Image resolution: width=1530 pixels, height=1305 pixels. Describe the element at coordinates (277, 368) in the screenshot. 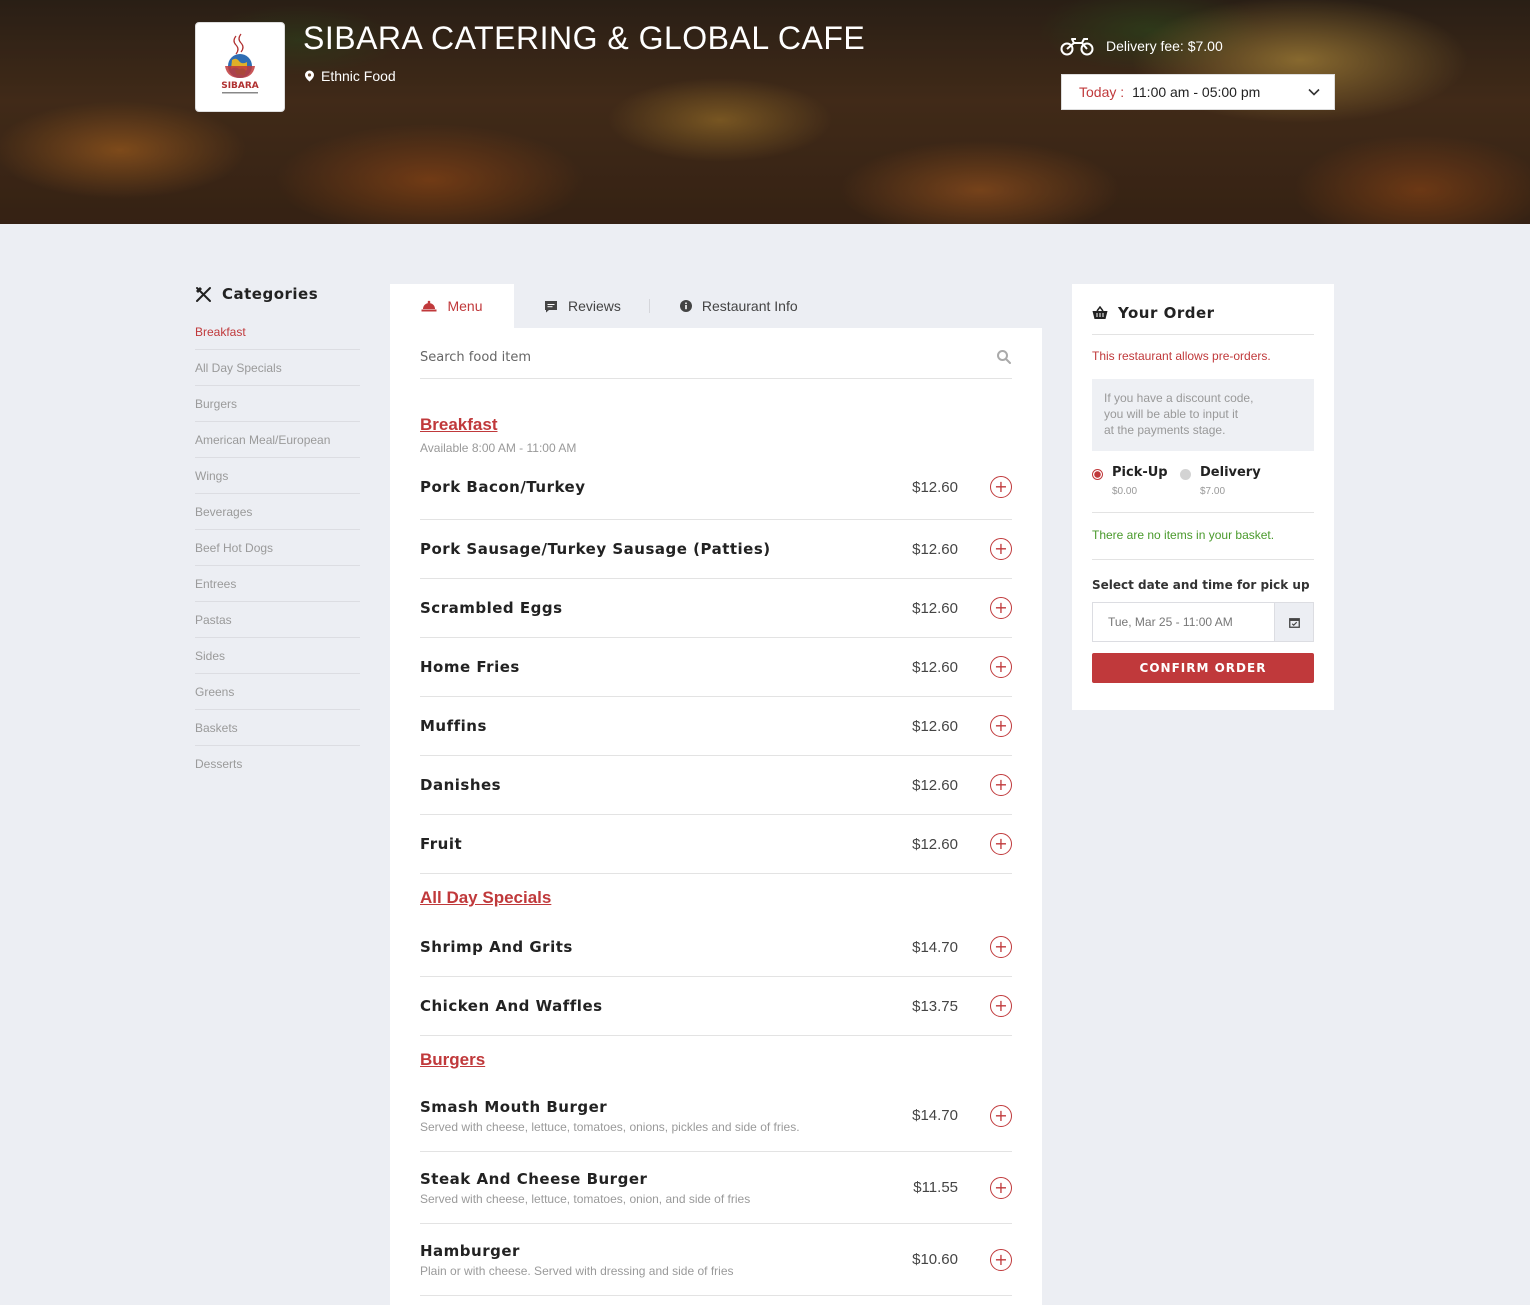

I see `category-item-all-day-specials: All Day Specials` at that location.